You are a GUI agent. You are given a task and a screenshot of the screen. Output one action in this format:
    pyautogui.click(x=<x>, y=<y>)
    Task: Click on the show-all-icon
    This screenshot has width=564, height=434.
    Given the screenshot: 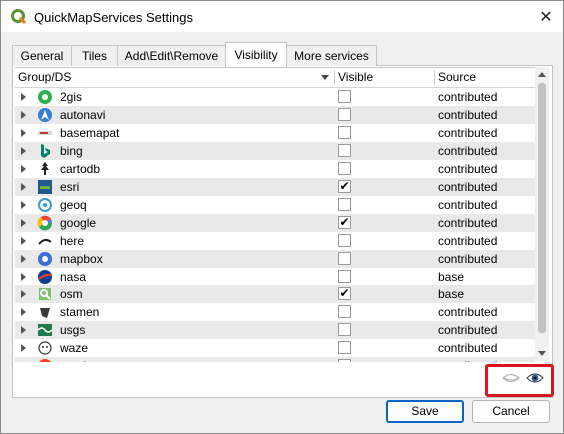 What is the action you would take?
    pyautogui.click(x=535, y=378)
    